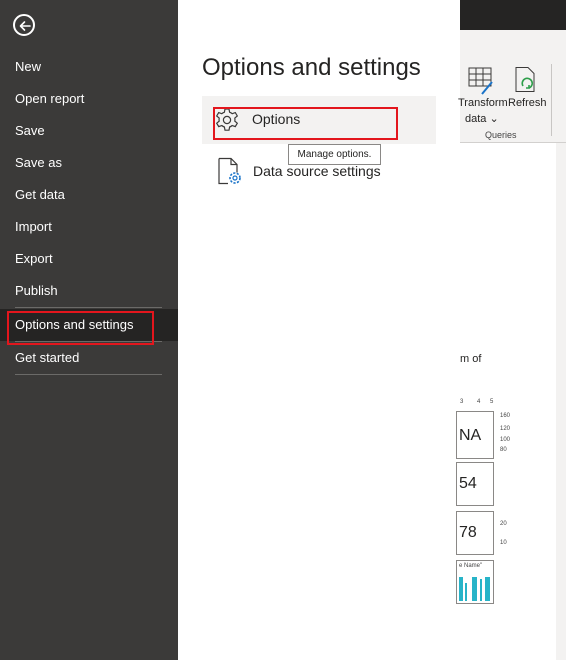  Describe the element at coordinates (501, 135) in the screenshot. I see `queries-group-label: Queries` at that location.